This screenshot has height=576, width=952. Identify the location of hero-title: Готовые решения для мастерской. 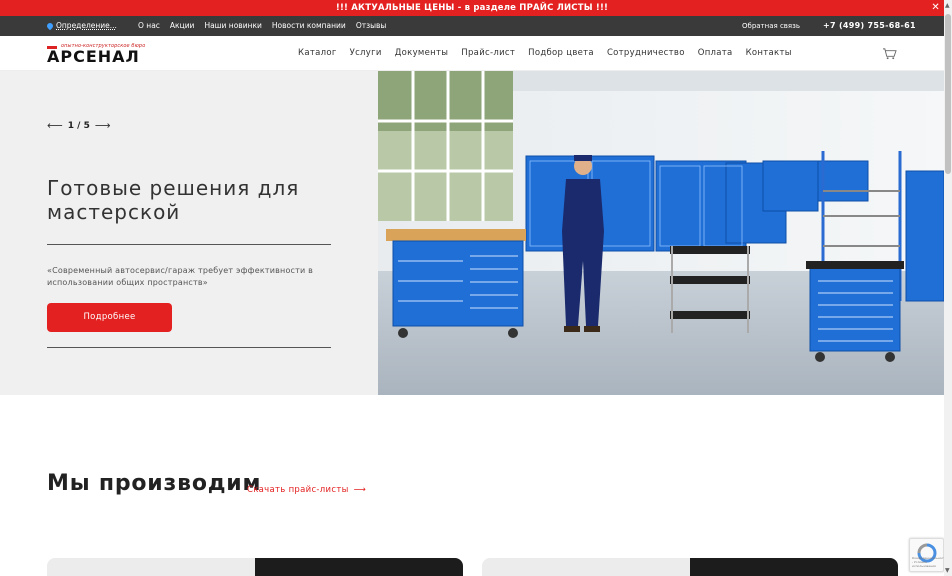
(173, 200).